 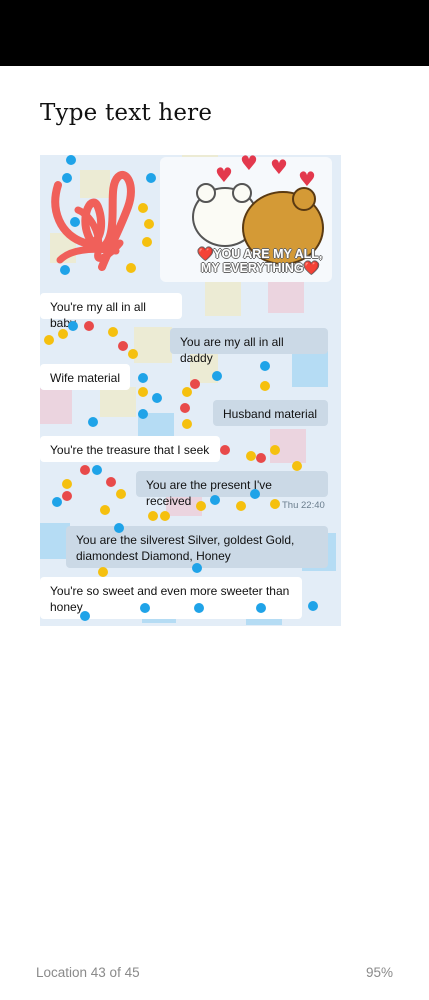 I want to click on reading-progress-percent: 95%, so click(x=379, y=972).